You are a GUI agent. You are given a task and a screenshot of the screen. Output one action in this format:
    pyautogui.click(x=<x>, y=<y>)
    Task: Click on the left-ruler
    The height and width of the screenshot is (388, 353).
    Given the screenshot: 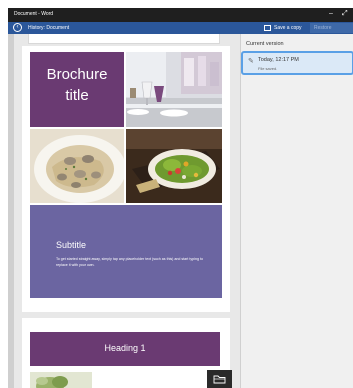 What is the action you would take?
    pyautogui.click(x=11, y=211)
    